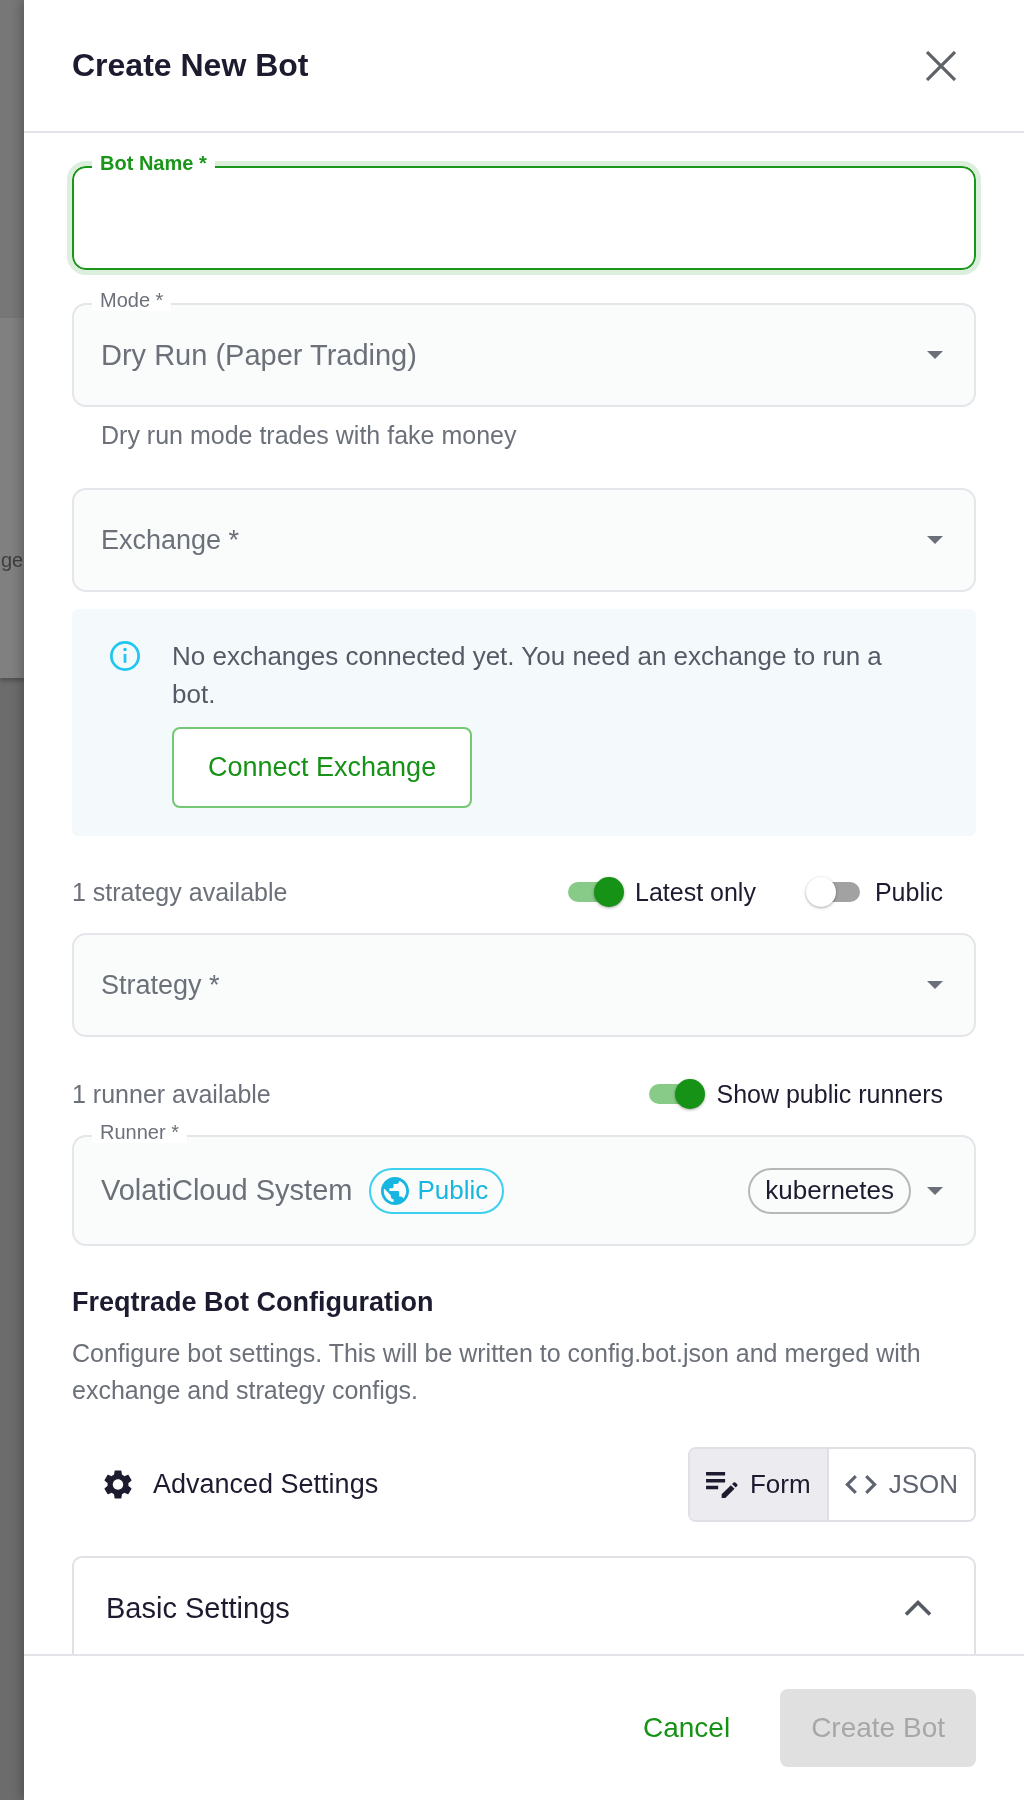  What do you see at coordinates (172, 1094) in the screenshot?
I see `availability-caption: 1 runner available` at bounding box center [172, 1094].